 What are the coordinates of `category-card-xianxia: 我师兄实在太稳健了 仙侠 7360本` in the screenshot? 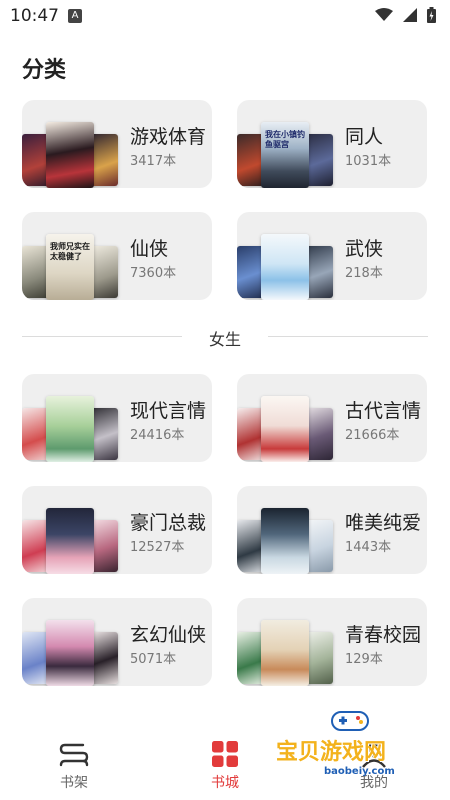 It's located at (117, 256).